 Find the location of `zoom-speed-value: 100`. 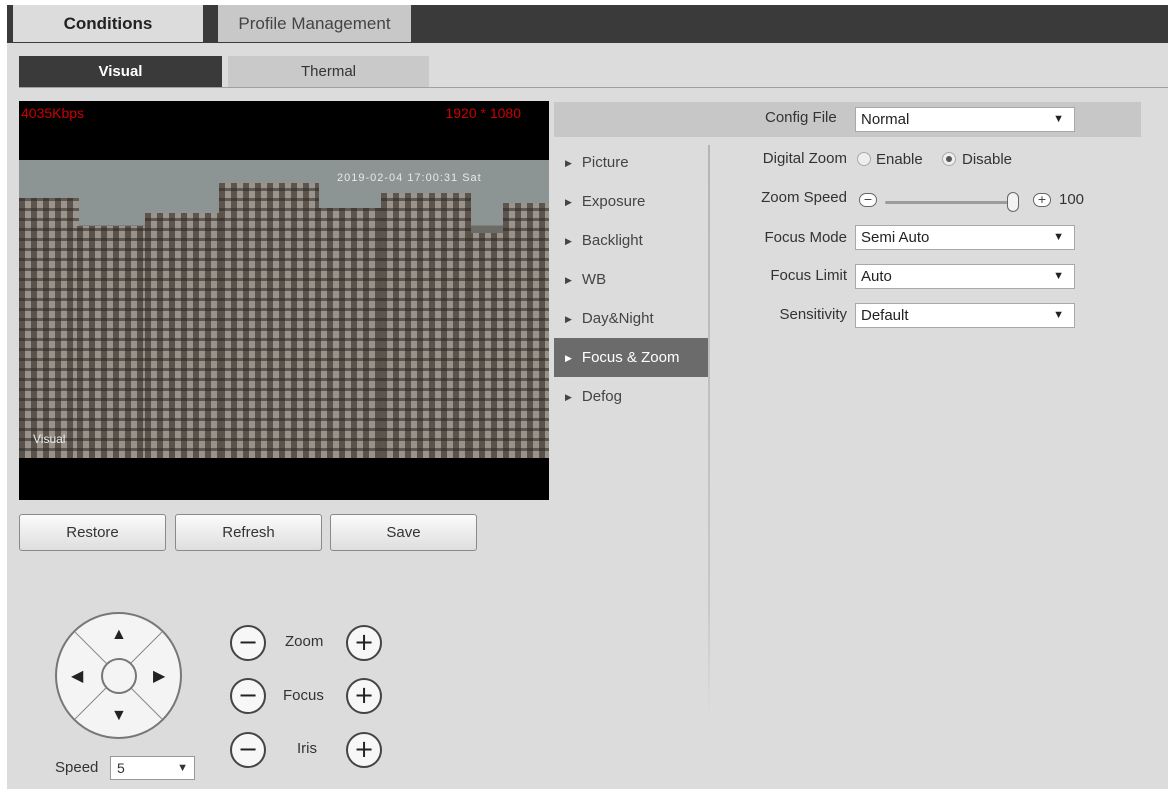

zoom-speed-value: 100 is located at coordinates (1072, 199).